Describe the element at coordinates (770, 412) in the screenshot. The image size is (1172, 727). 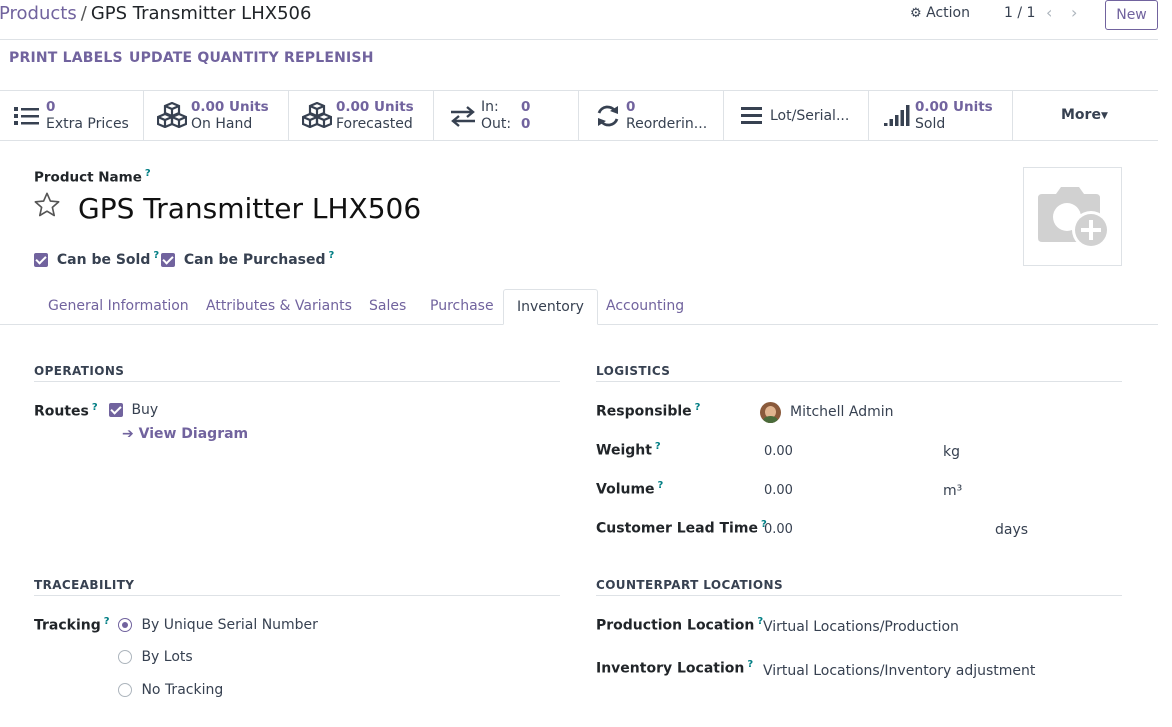
I see `avatar` at that location.